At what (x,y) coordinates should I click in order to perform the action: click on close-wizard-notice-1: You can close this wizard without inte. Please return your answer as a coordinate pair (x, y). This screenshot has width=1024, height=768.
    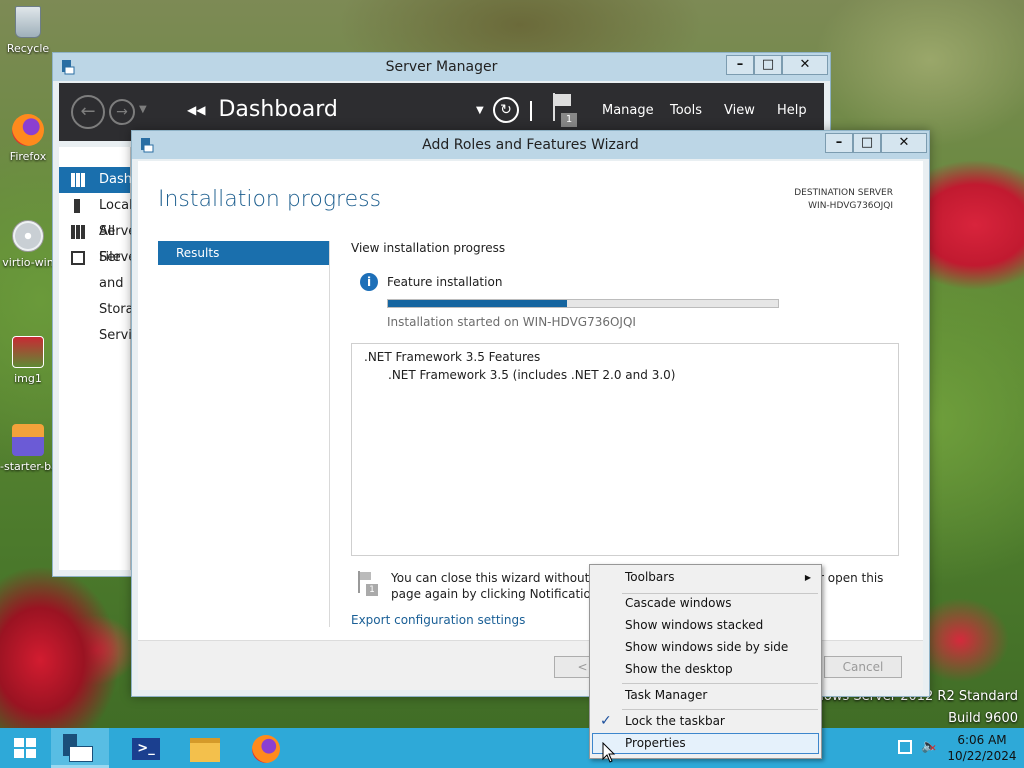
    Looking at the image, I should click on (504, 578).